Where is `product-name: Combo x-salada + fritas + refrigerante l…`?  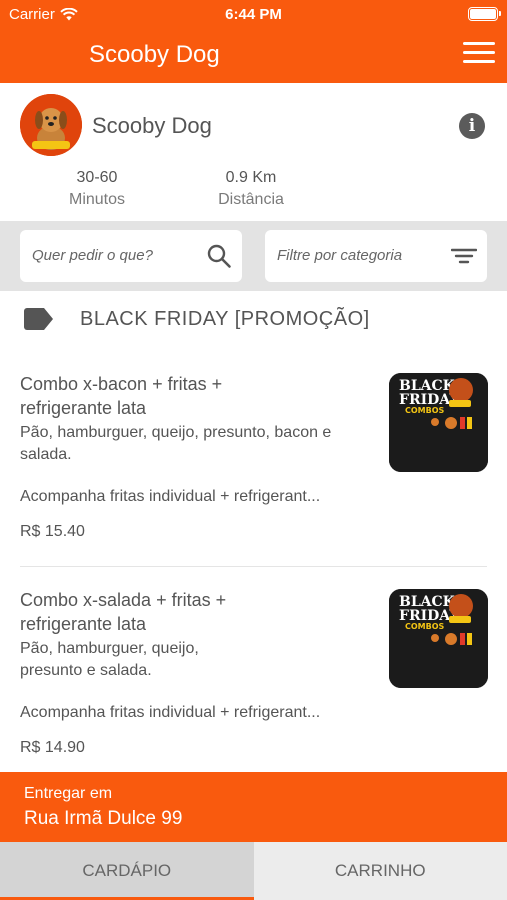 product-name: Combo x-salada + fritas + refrigerante l… is located at coordinates (123, 612).